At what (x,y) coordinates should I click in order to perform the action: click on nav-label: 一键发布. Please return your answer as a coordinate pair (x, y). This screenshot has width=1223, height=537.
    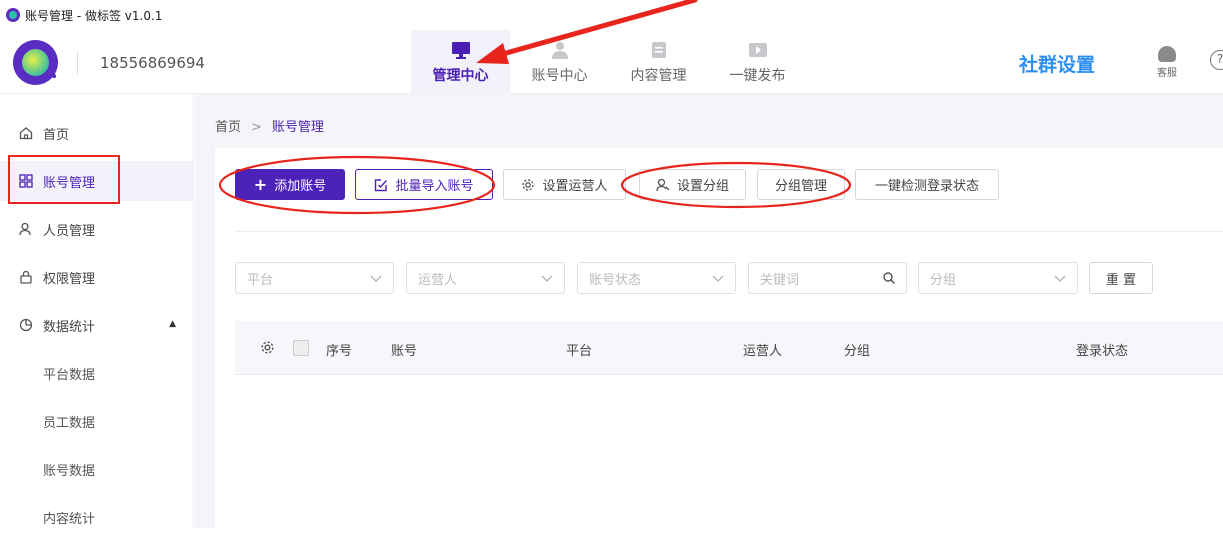
    Looking at the image, I should click on (757, 75).